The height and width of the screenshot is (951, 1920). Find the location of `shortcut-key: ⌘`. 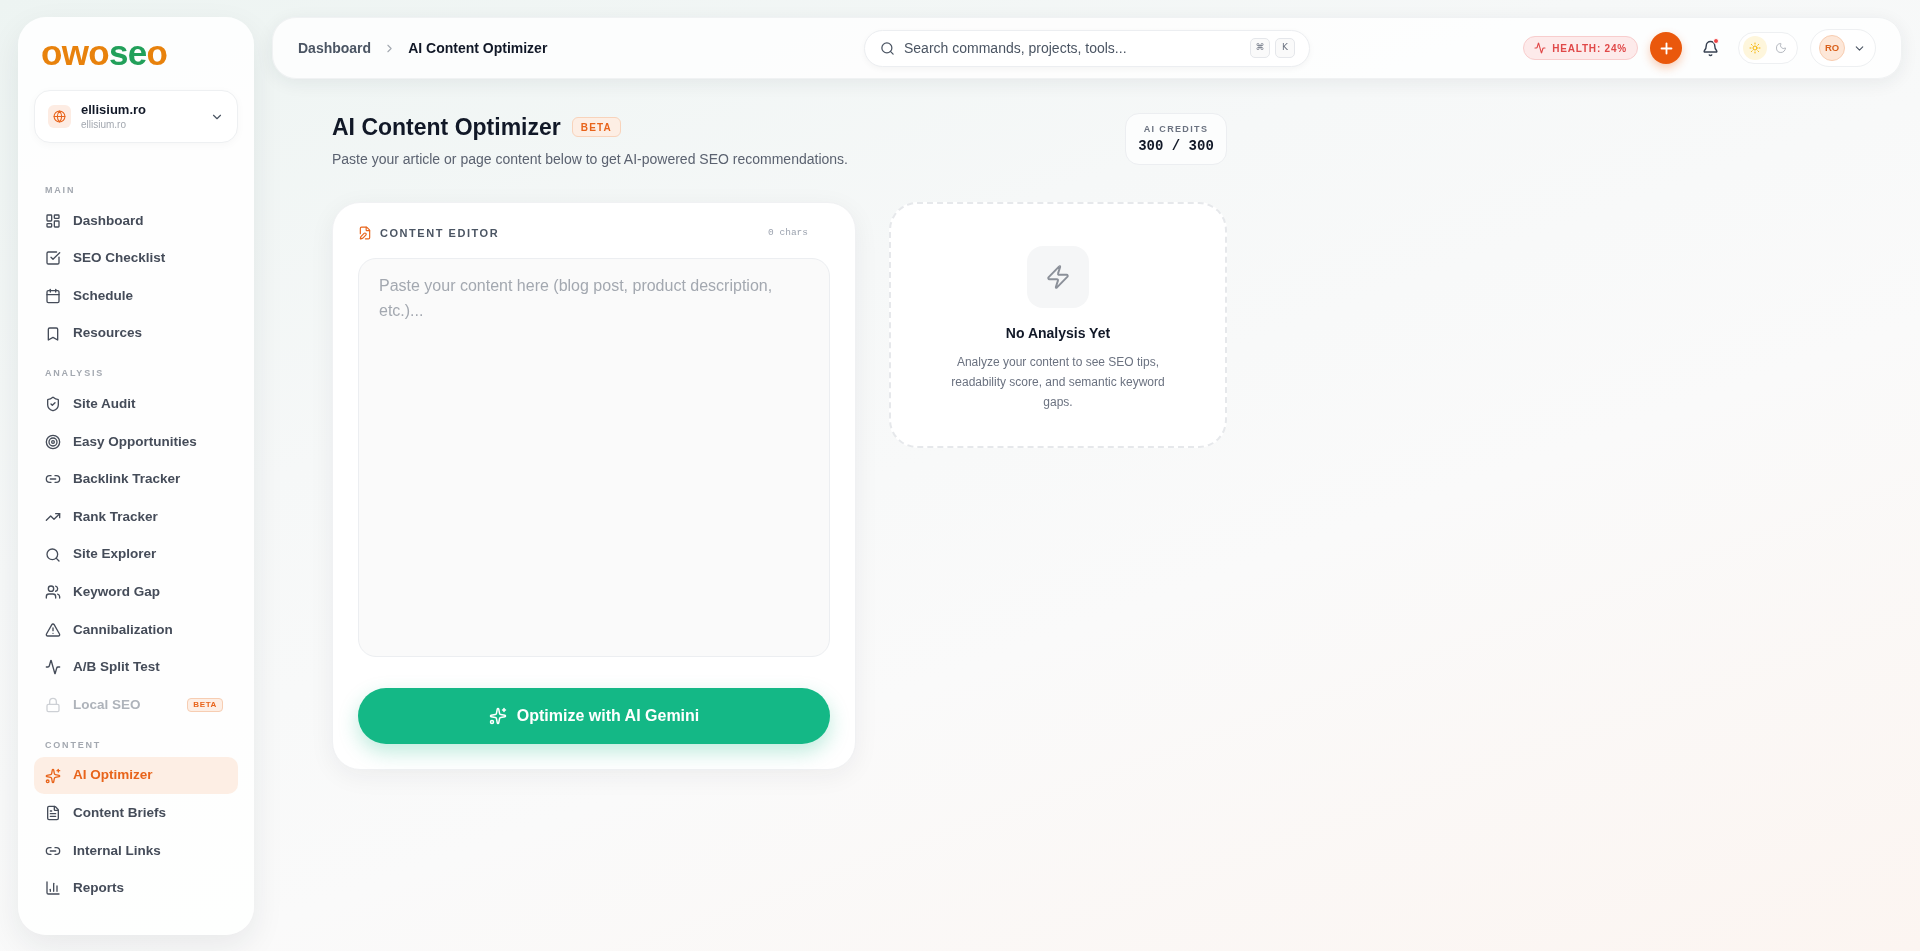

shortcut-key: ⌘ is located at coordinates (1260, 48).